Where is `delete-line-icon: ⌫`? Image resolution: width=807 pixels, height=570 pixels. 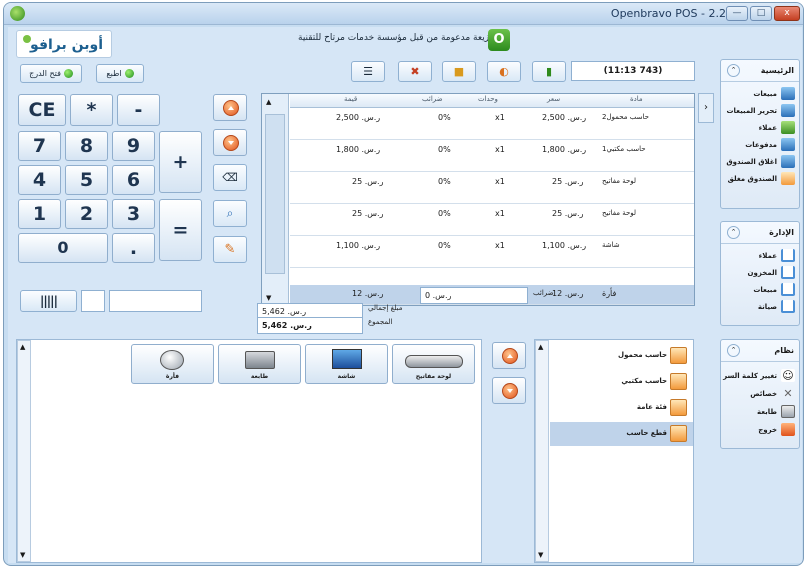 delete-line-icon: ⌫ is located at coordinates (230, 177).